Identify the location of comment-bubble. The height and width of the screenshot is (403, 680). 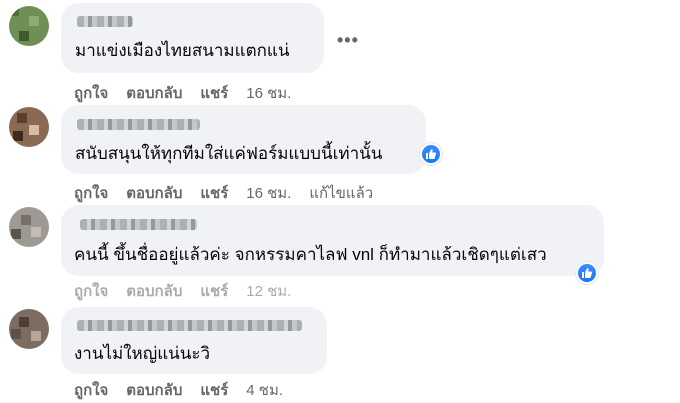
(192, 38).